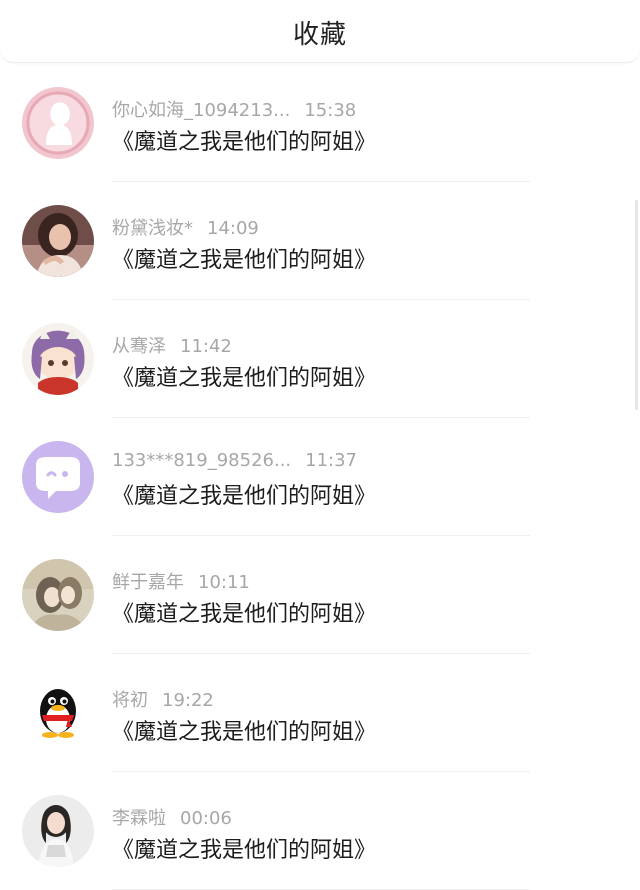 This screenshot has width=640, height=890. Describe the element at coordinates (148, 582) in the screenshot. I see `sender-name: 鲜于嘉年` at that location.